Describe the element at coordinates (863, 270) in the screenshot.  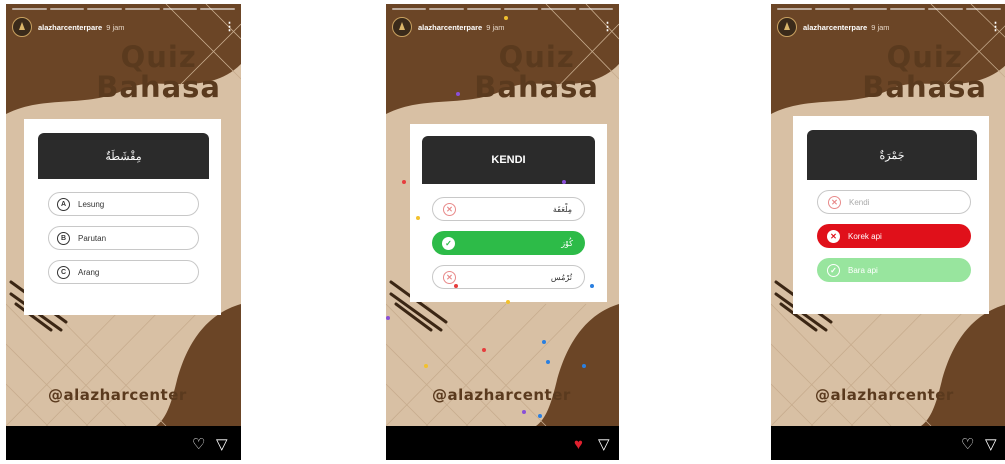
I see `option-label: Bara api` at that location.